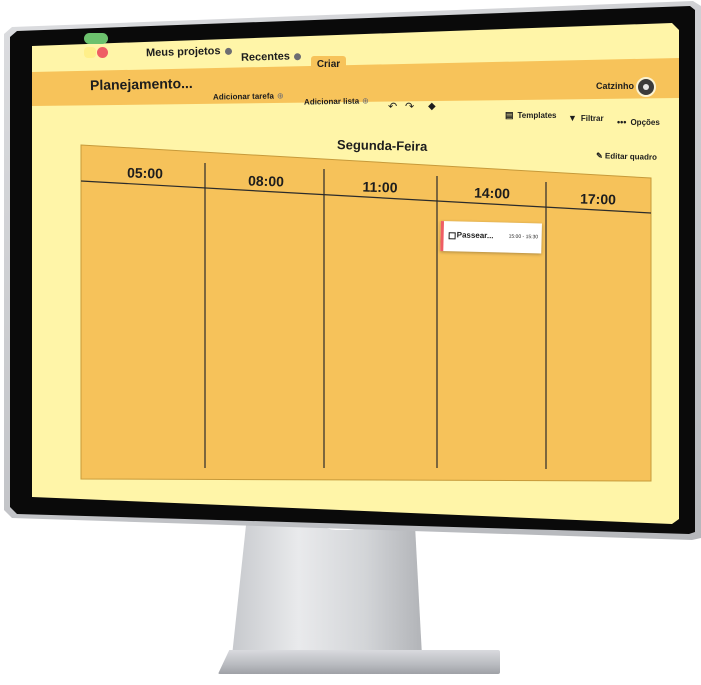 This screenshot has height=685, width=701. I want to click on filter-button: ▼ Filtrar, so click(586, 118).